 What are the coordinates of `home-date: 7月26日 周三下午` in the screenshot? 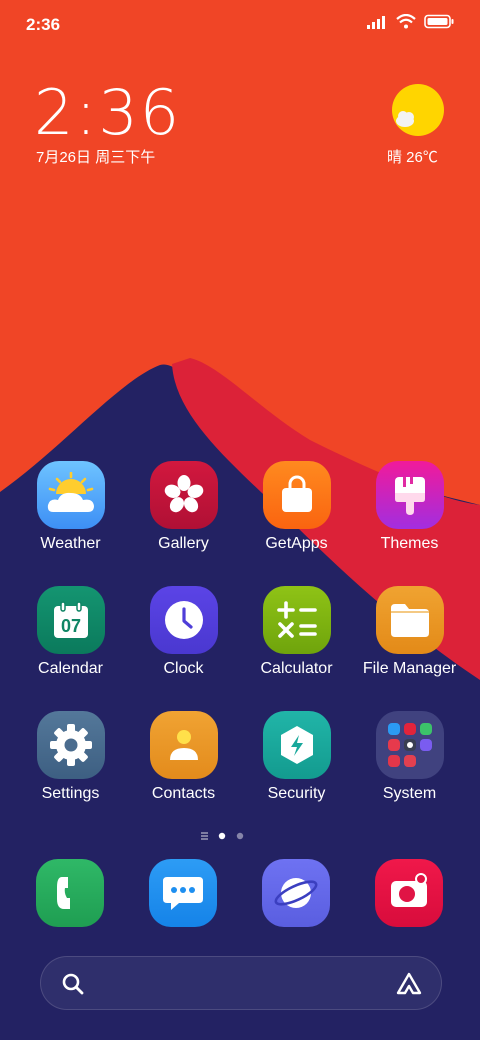 It's located at (96, 157).